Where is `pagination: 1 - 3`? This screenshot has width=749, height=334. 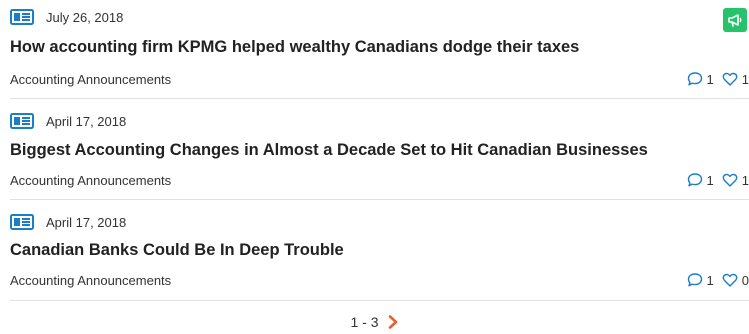
pagination: 1 - 3 is located at coordinates (374, 322).